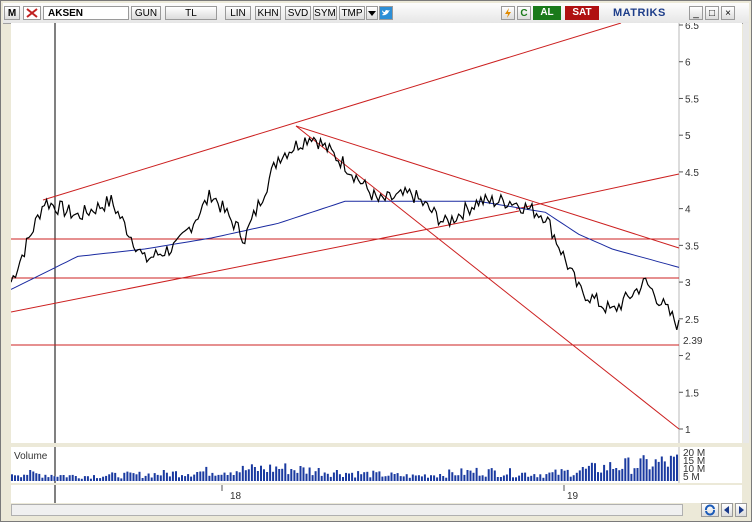 Image resolution: width=752 pixels, height=522 pixels. I want to click on sell-button: SAT, so click(582, 13).